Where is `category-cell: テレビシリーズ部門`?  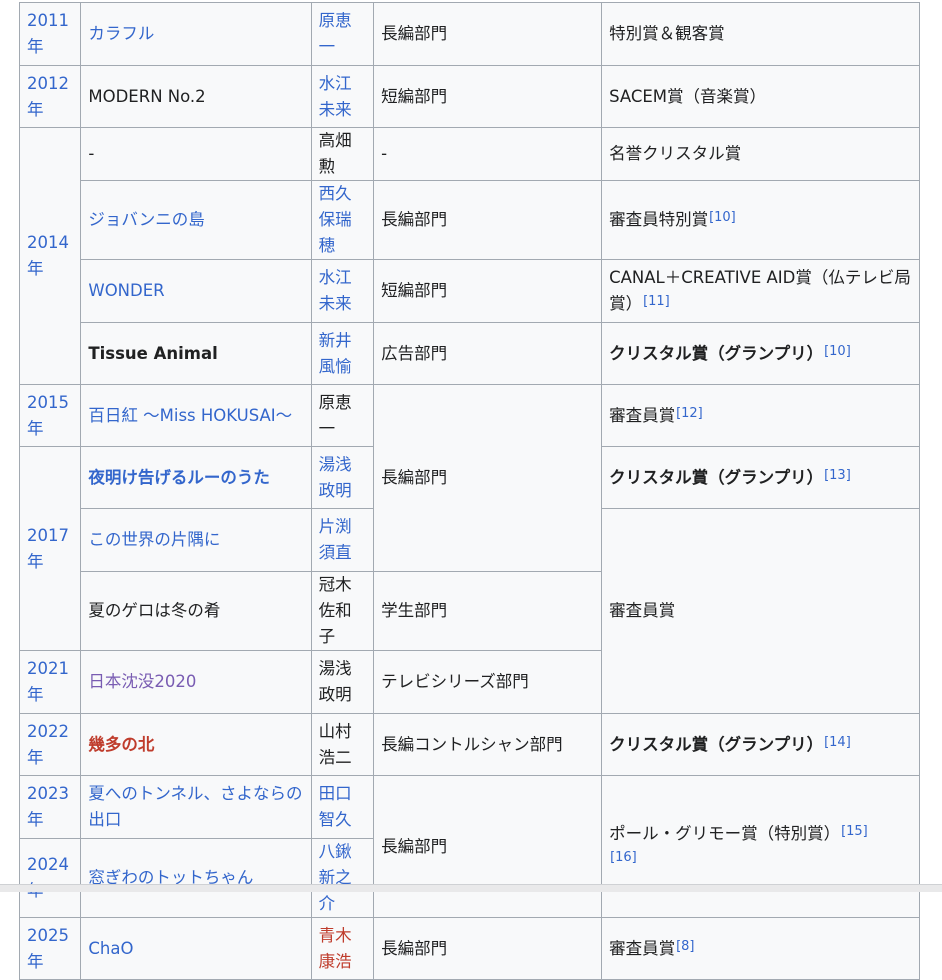
category-cell: テレビシリーズ部門 is located at coordinates (488, 682).